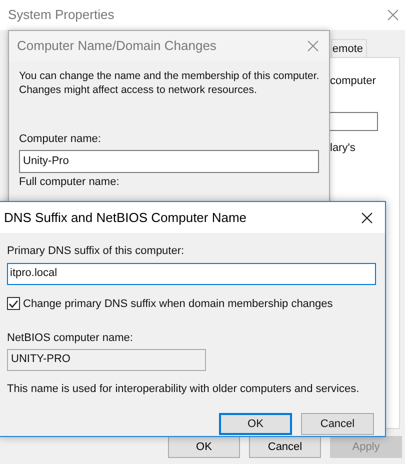  Describe the element at coordinates (169, 83) in the screenshot. I see `description-text: You can change the name and the membership of this computer. Changes might affect access to network resources.` at that location.